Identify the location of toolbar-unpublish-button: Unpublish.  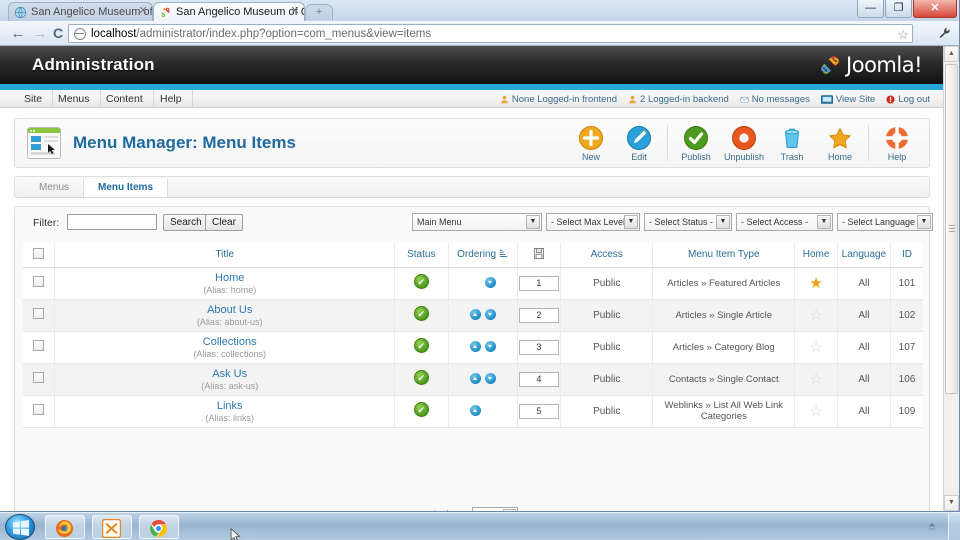
(744, 142).